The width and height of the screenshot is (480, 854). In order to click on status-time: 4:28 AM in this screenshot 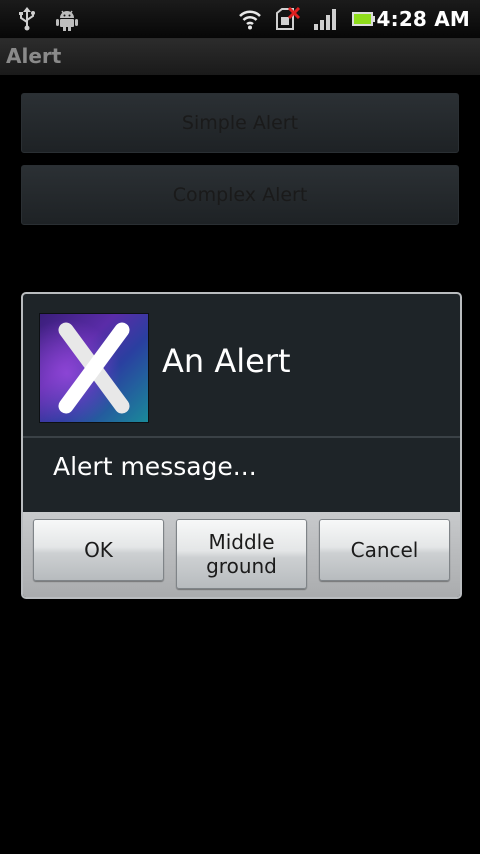, I will do `click(423, 19)`.